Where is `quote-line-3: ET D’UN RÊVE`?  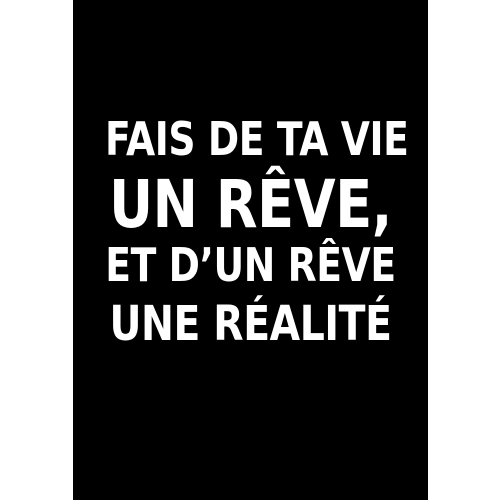 quote-line-3: ET D’UN RÊVE is located at coordinates (250, 265).